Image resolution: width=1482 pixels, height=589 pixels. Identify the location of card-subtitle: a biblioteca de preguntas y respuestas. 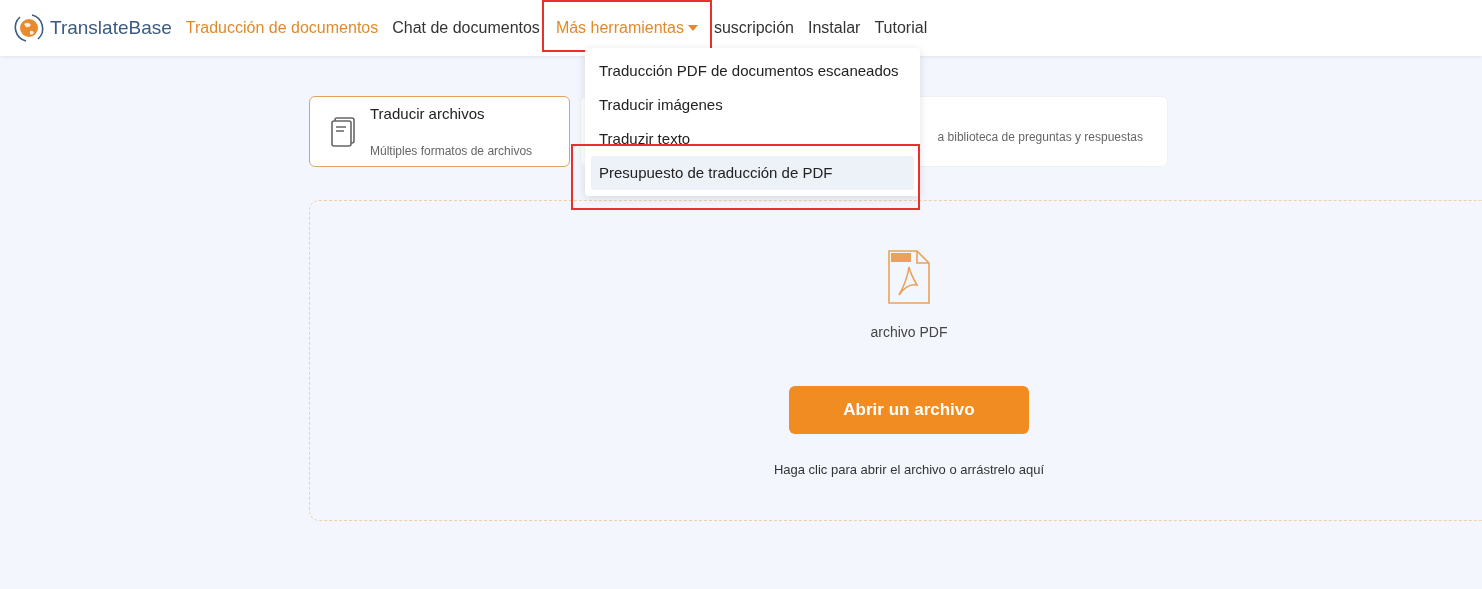
(1040, 137).